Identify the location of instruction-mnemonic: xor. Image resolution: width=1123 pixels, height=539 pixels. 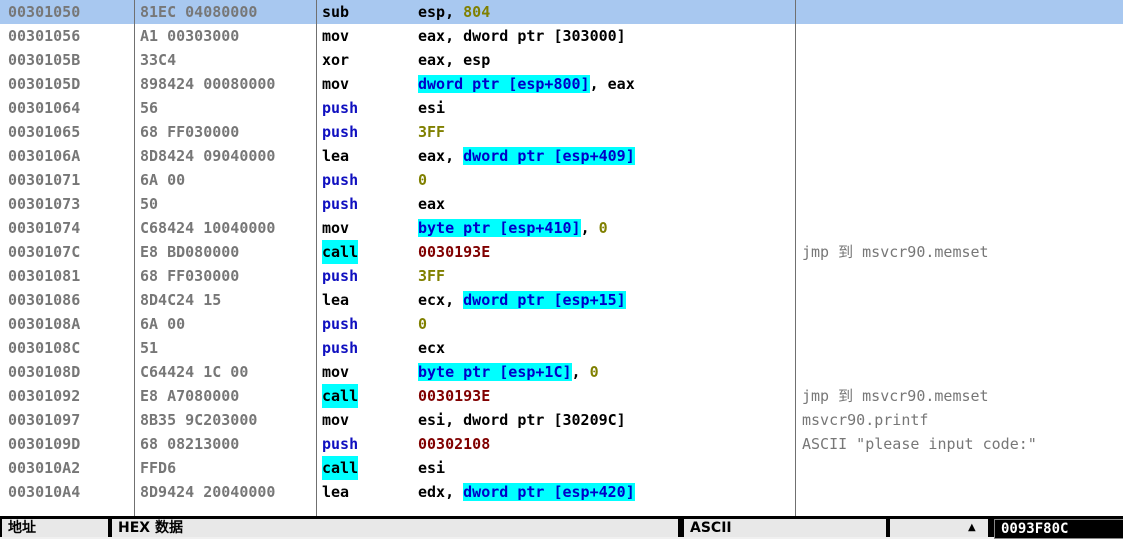
(367, 60).